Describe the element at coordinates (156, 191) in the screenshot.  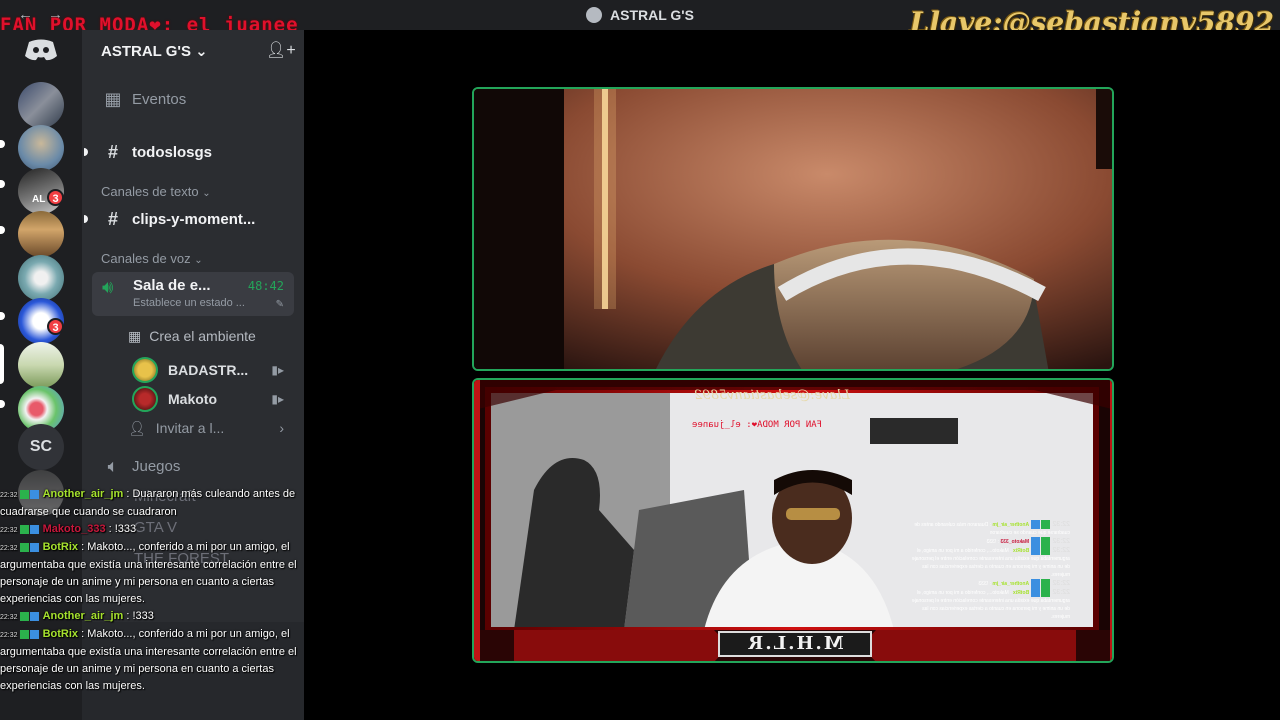
I see `category-text-channels: Canales de texto ⌄` at that location.